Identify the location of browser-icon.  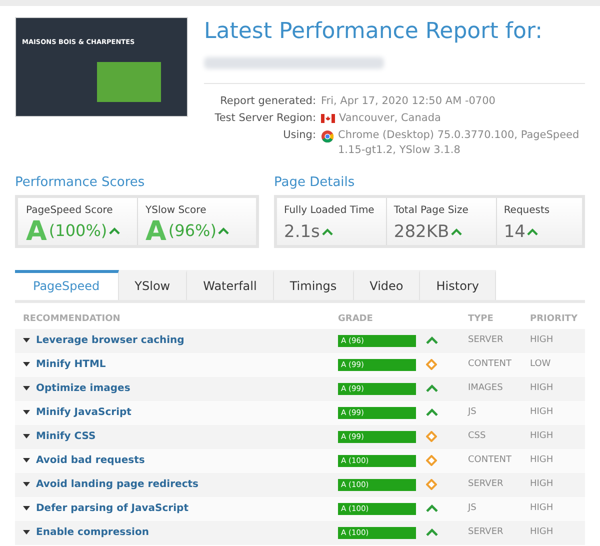
(327, 136).